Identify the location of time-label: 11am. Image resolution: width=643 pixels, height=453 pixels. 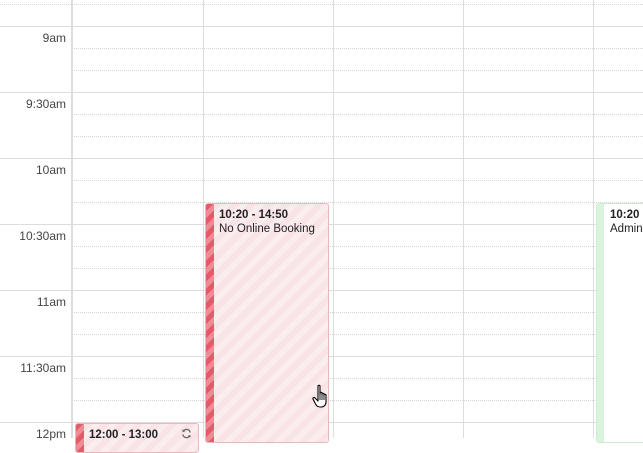
(51, 302).